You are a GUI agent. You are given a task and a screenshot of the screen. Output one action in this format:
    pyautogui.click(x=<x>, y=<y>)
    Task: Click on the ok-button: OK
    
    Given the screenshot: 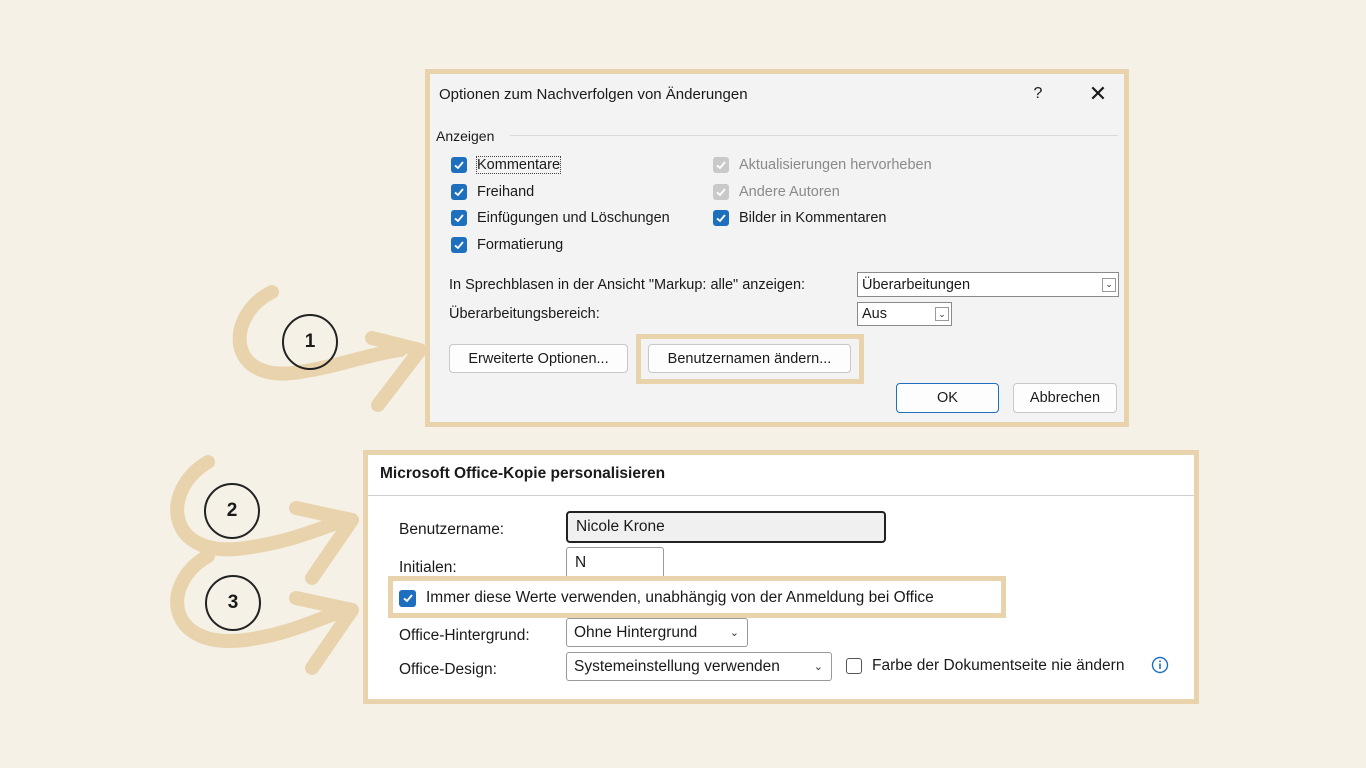 What is the action you would take?
    pyautogui.click(x=947, y=398)
    